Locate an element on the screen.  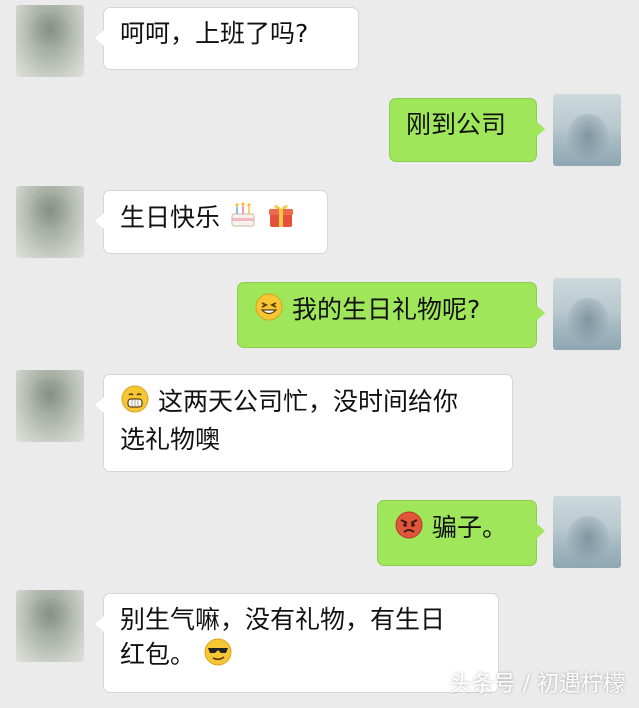
message-bubble-received: 别生气嘛，没有礼物，有生日 红包。 is located at coordinates (297, 643).